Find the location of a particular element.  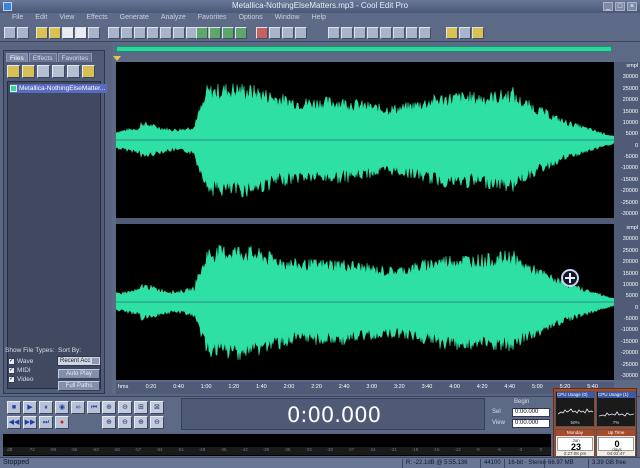

sel-begin-field: 0:00.000 is located at coordinates (531, 412).